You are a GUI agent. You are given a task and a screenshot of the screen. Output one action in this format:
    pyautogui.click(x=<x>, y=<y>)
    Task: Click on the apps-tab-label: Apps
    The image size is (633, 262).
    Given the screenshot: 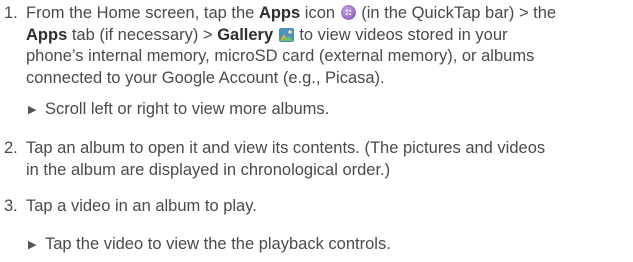 What is the action you would take?
    pyautogui.click(x=47, y=34)
    